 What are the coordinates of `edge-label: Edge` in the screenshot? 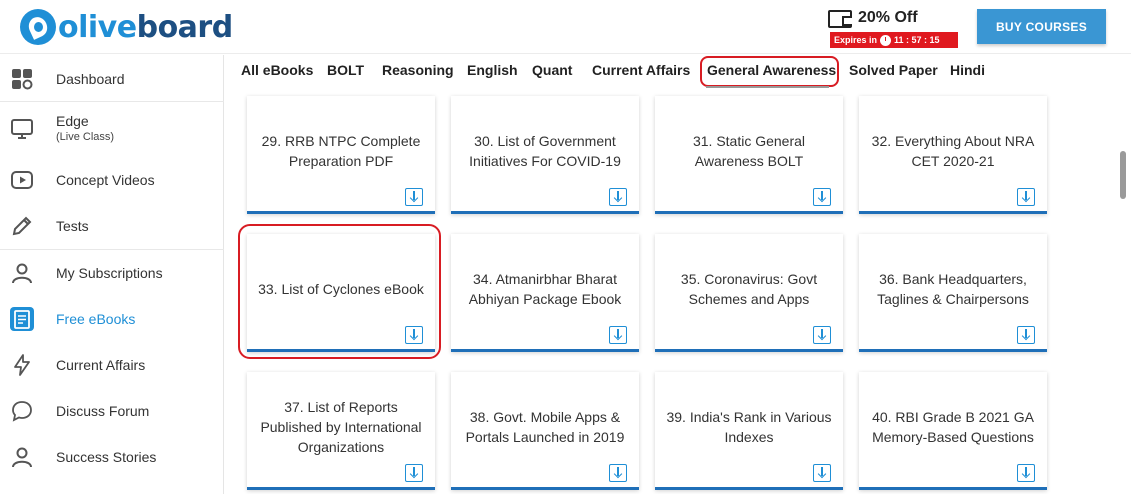 It's located at (72, 121).